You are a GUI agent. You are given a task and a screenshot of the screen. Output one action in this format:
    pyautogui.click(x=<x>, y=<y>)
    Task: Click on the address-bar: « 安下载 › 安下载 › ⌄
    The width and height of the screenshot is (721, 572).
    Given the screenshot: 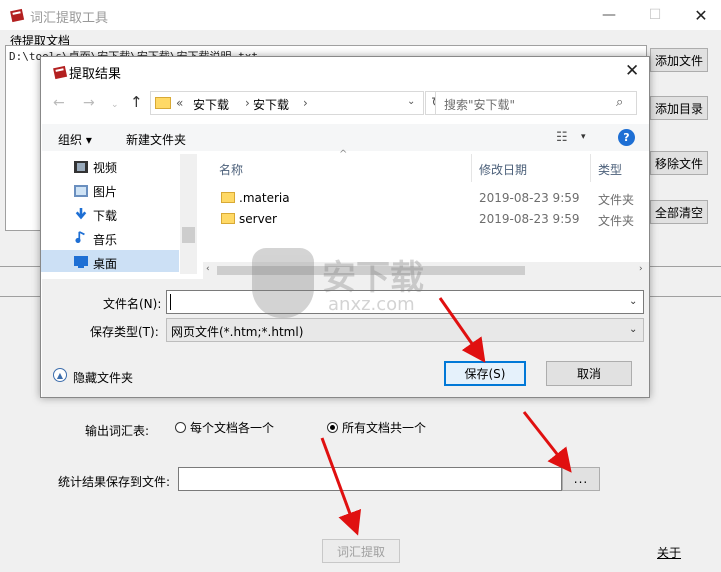 What is the action you would take?
    pyautogui.click(x=287, y=103)
    